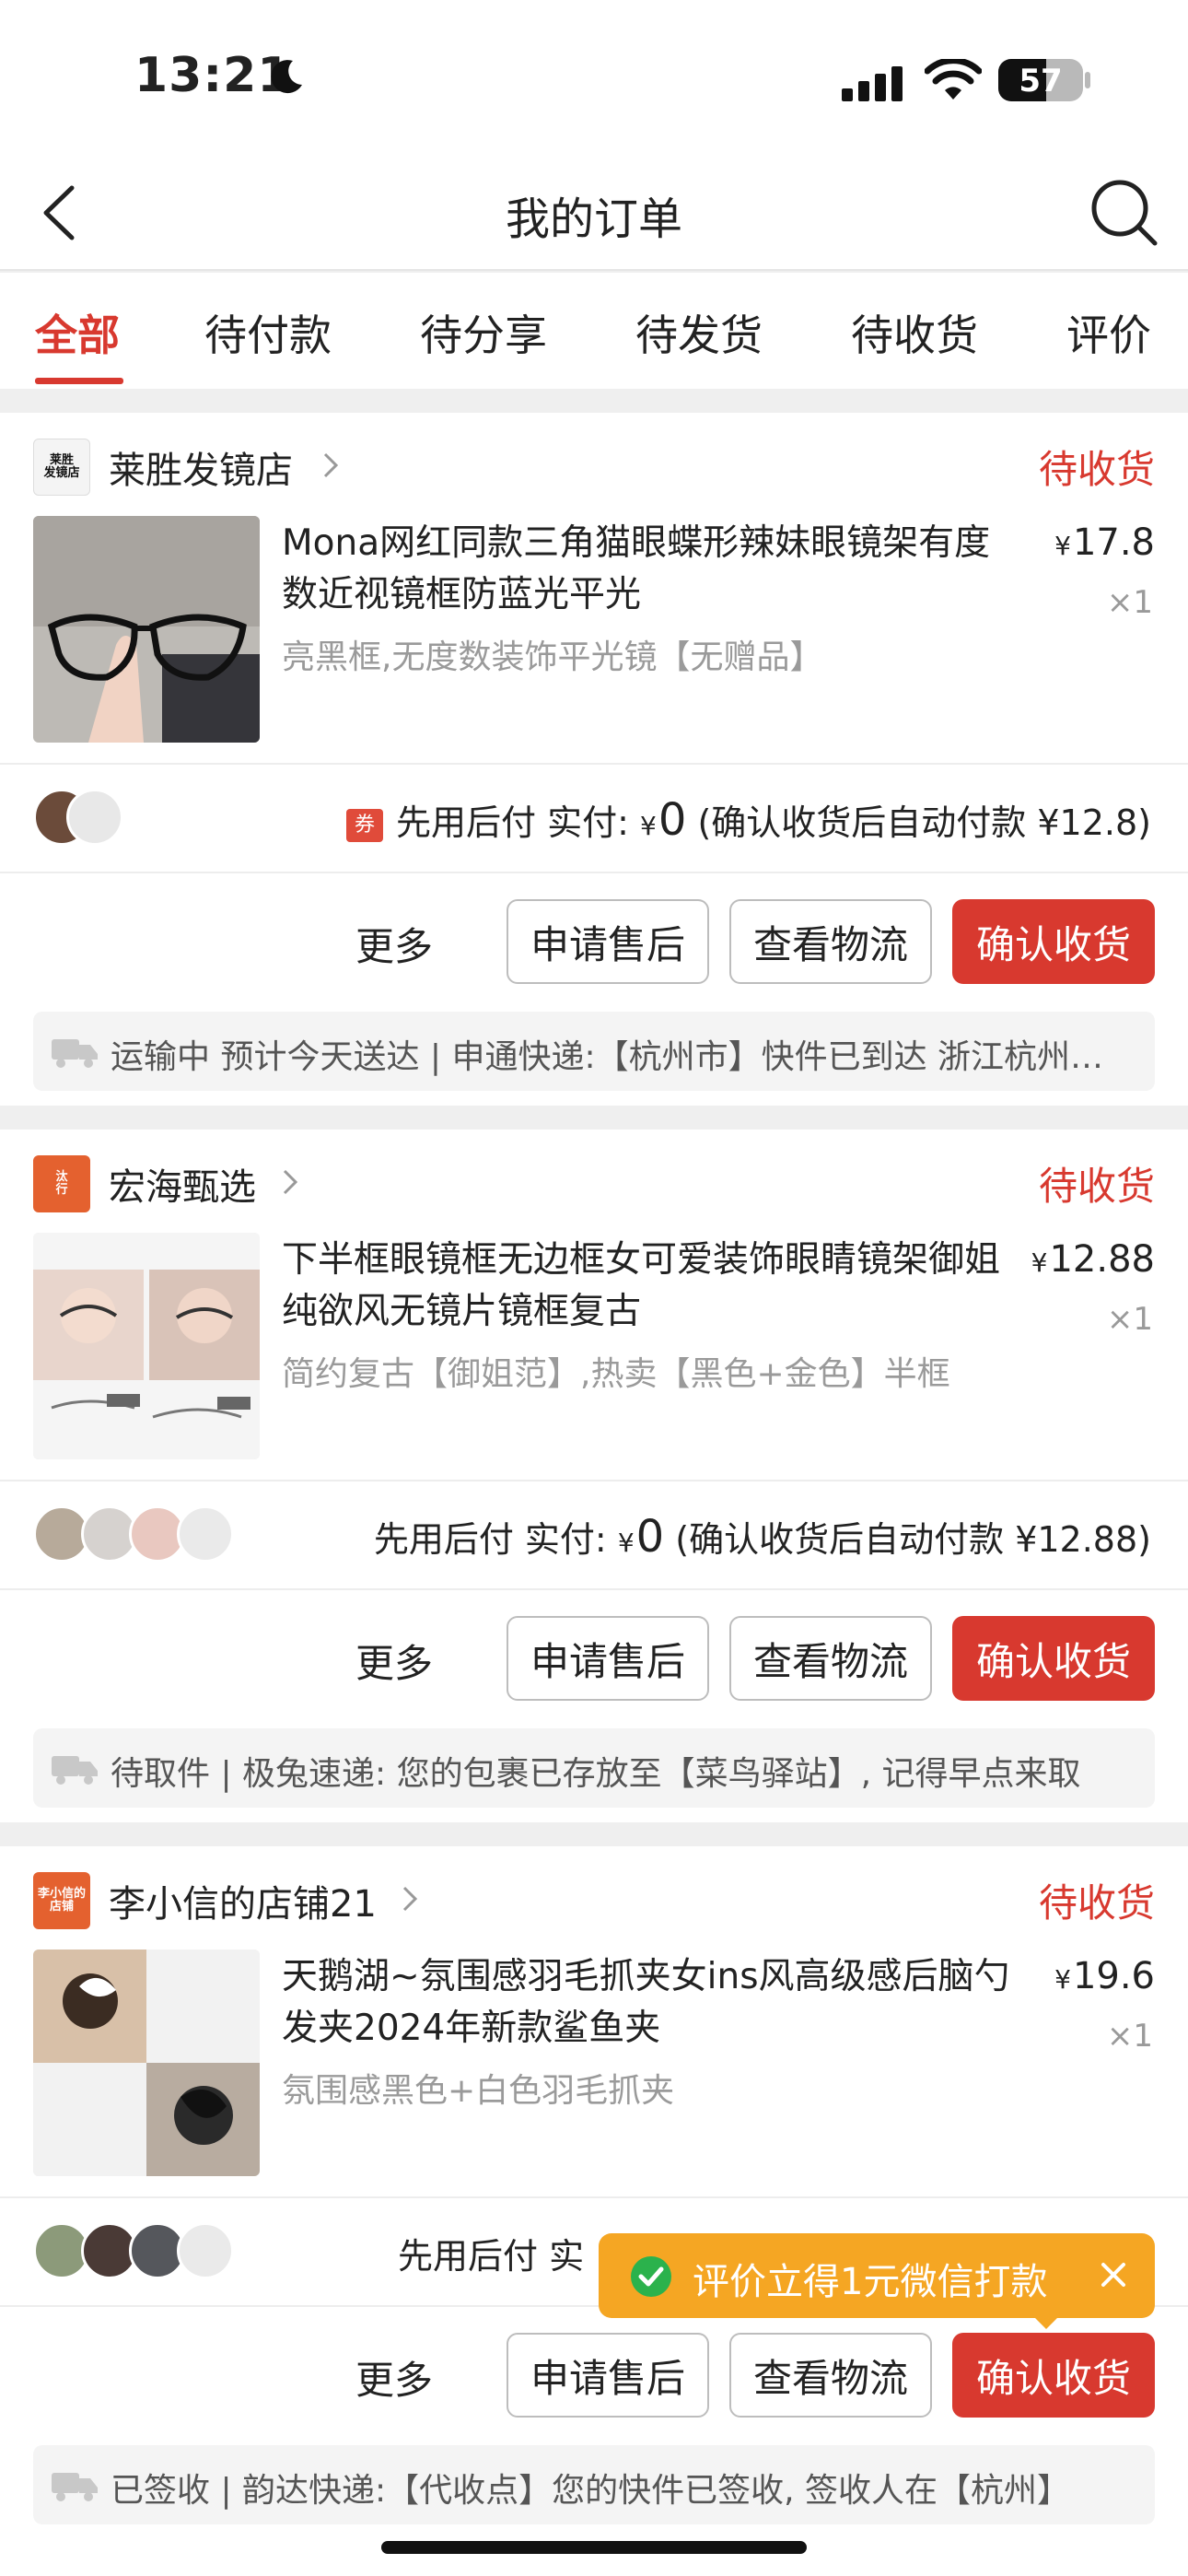 The height and width of the screenshot is (2576, 1188). I want to click on page-title: 我的订单, so click(593, 219).